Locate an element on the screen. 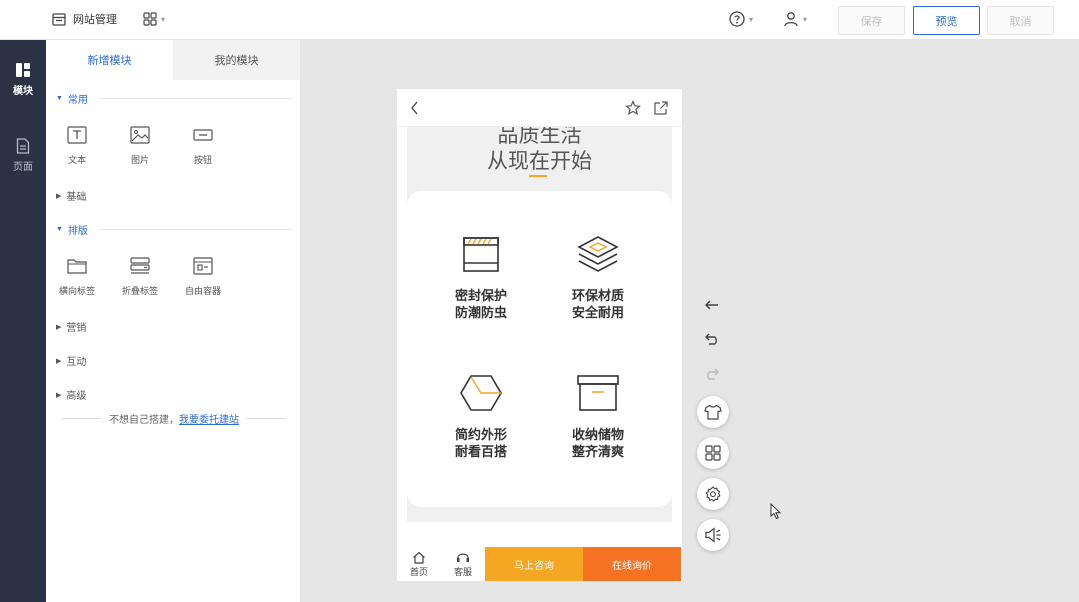 Image resolution: width=1079 pixels, height=602 pixels. feature-line-2: 整齐清爽 is located at coordinates (597, 451).